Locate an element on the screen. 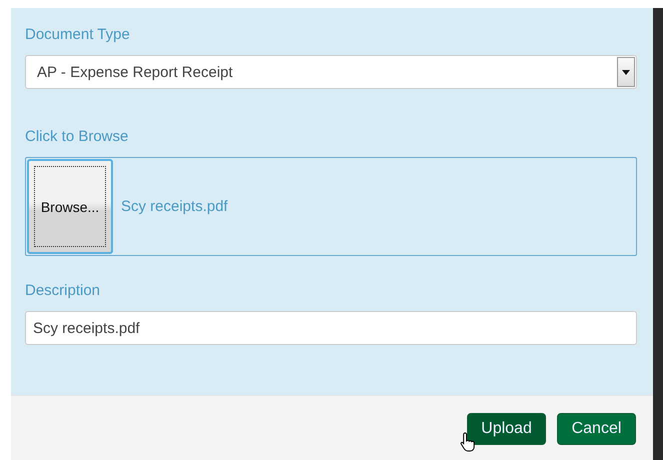 The height and width of the screenshot is (460, 663). field-label: Document Type is located at coordinates (78, 35).